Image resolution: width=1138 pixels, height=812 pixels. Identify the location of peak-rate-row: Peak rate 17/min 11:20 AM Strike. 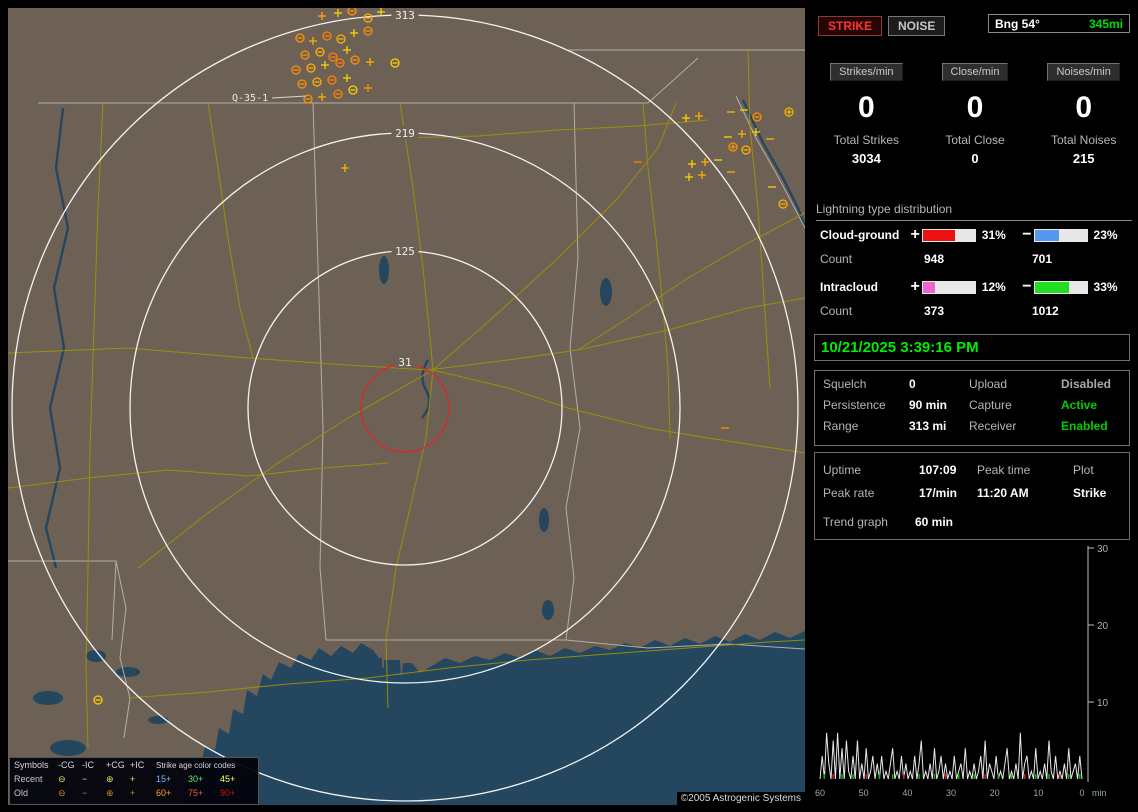
(972, 496).